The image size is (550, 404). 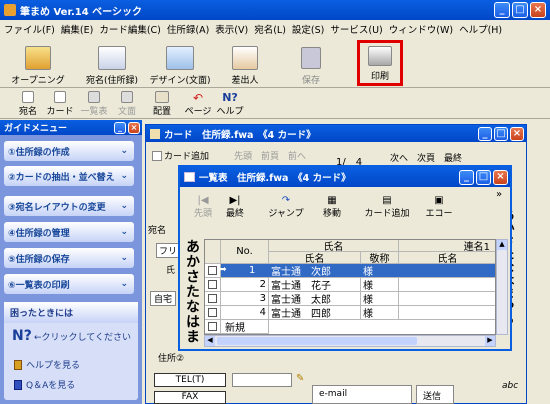 What do you see at coordinates (69, 176) in the screenshot?
I see `guide-item-sort: ②カードの抽出・並べ替え ⌄` at bounding box center [69, 176].